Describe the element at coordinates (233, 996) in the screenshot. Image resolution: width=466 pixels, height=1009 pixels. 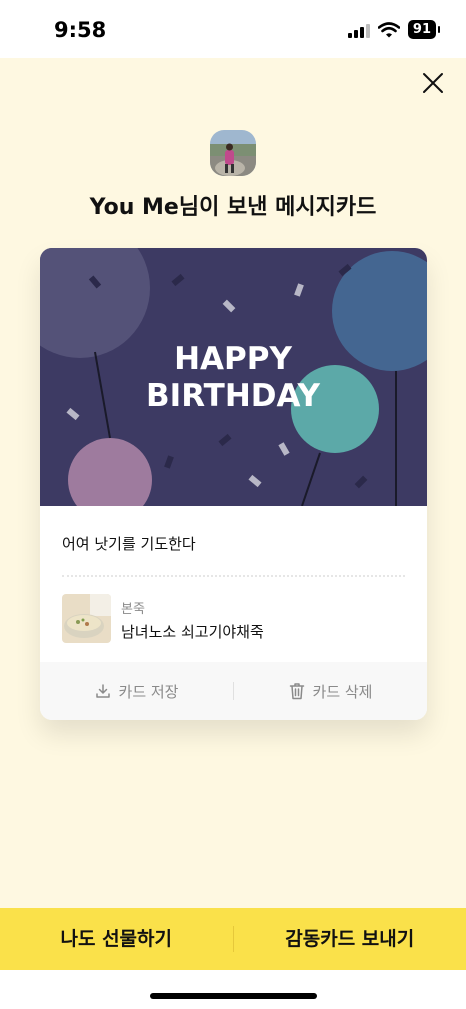
I see `home-indicator` at that location.